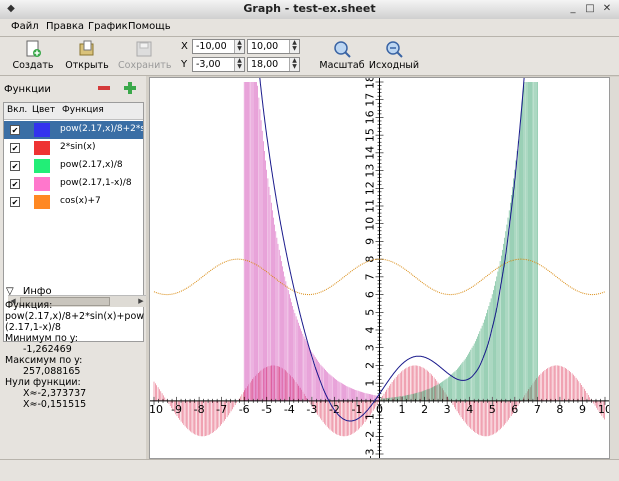 The image size is (619, 481). What do you see at coordinates (86, 48) in the screenshot?
I see `open-folder-icon` at bounding box center [86, 48].